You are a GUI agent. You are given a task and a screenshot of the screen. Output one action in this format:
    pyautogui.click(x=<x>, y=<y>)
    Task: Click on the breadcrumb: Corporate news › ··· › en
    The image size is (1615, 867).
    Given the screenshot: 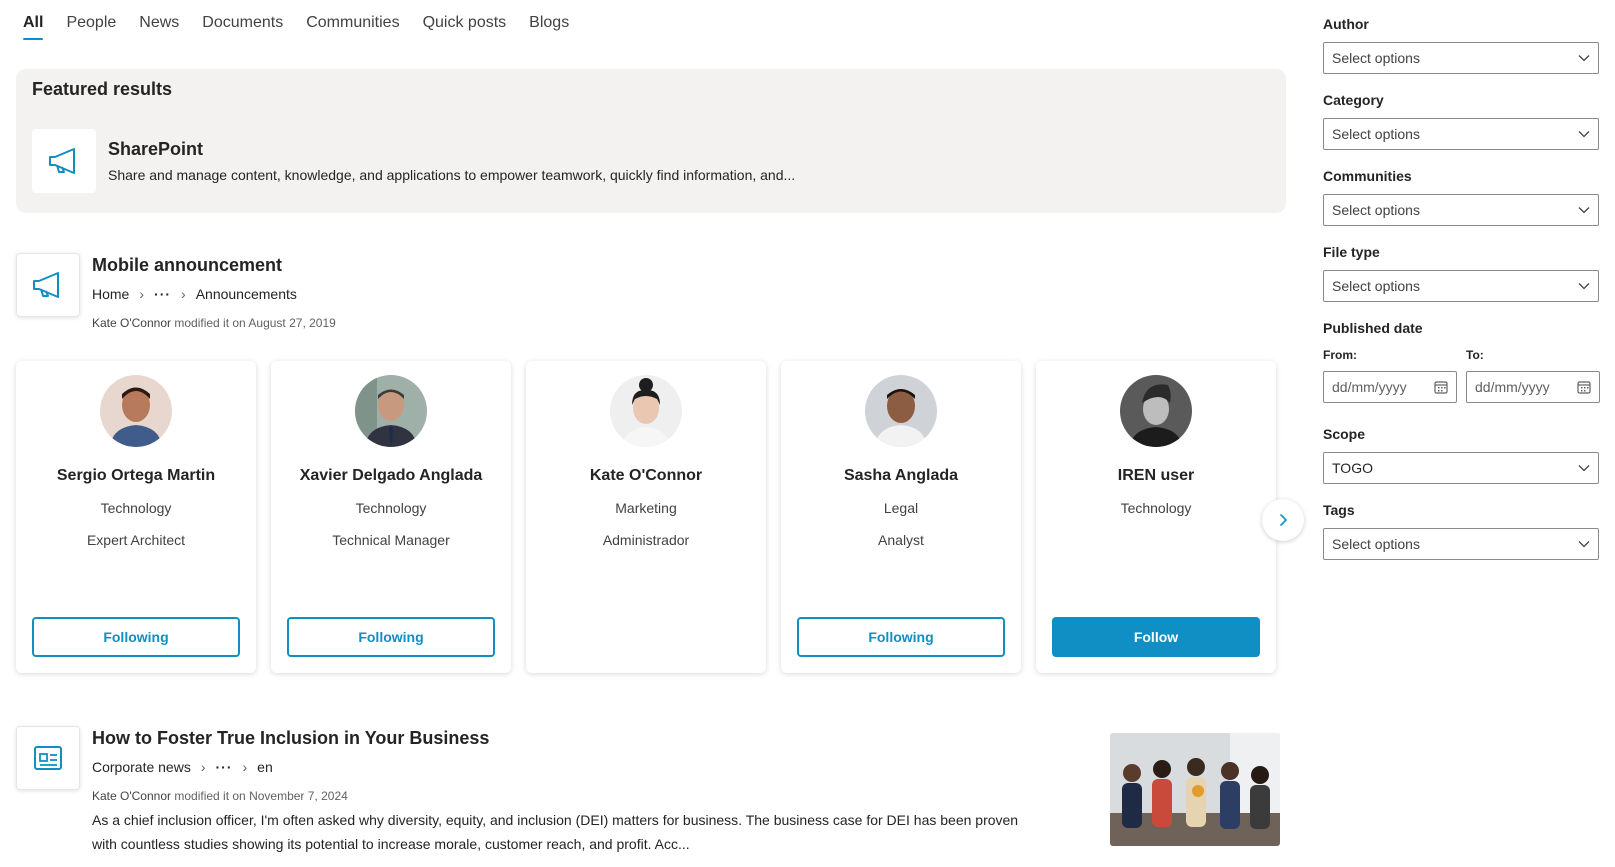 What is the action you would take?
    pyautogui.click(x=182, y=767)
    